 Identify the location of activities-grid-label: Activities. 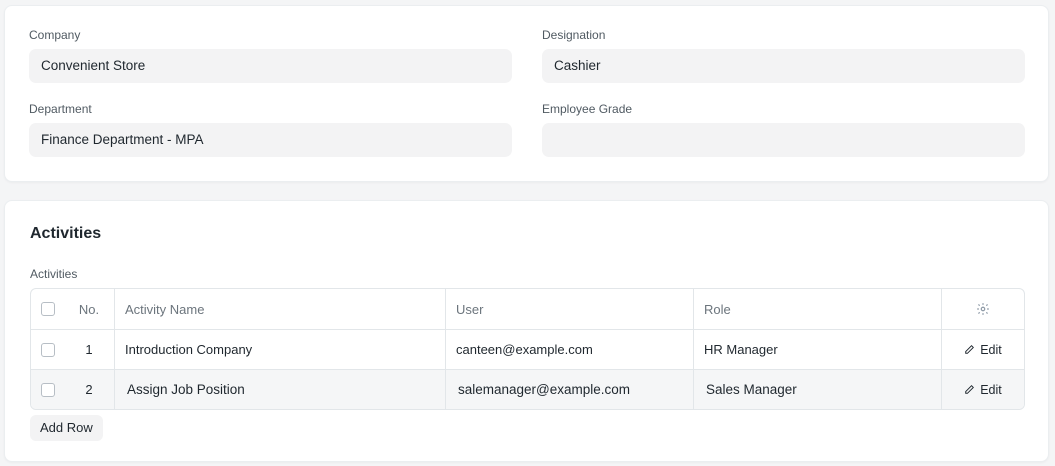
(54, 274).